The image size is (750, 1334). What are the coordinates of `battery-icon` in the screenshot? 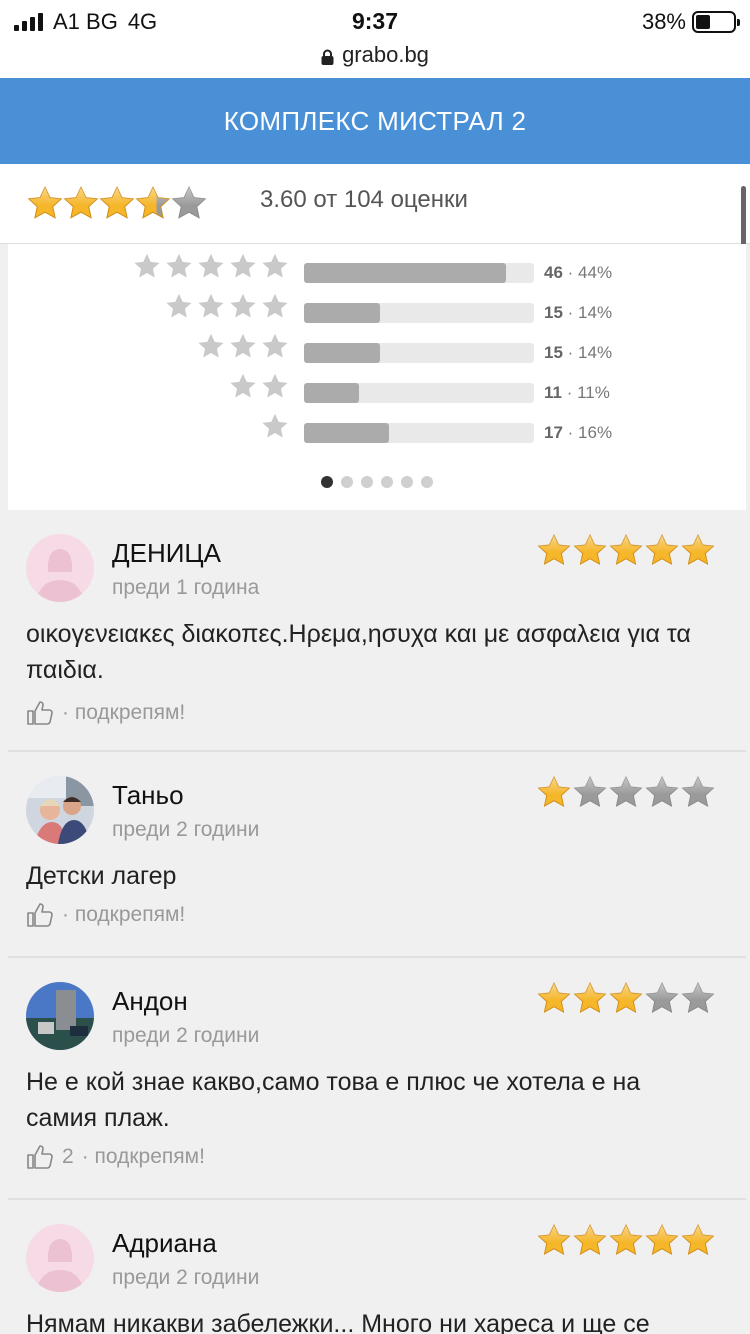 It's located at (716, 22).